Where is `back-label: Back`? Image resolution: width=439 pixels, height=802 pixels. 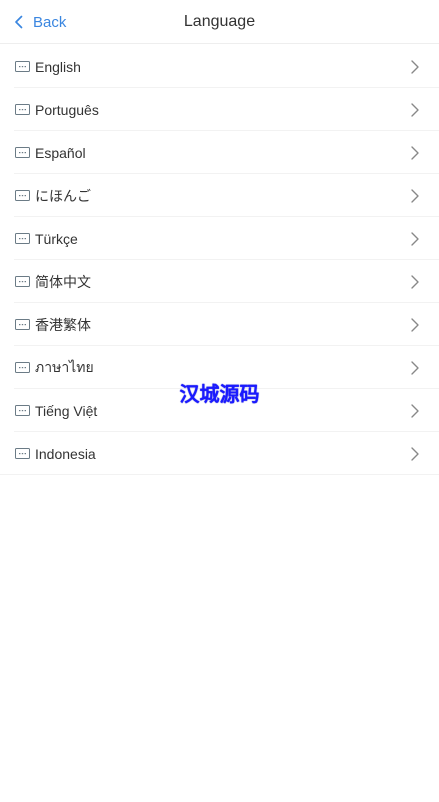 back-label: Back is located at coordinates (50, 22).